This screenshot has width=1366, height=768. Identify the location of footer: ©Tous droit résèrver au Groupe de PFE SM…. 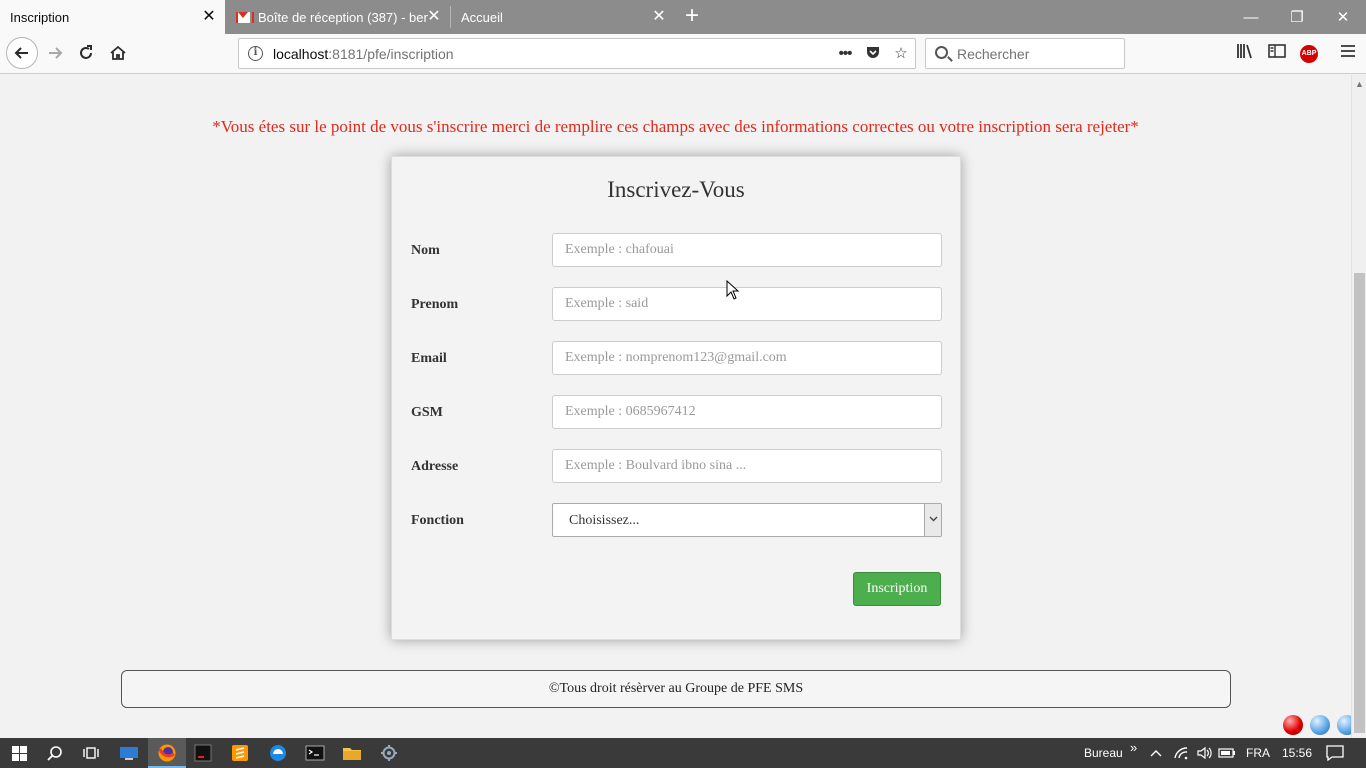
(676, 689).